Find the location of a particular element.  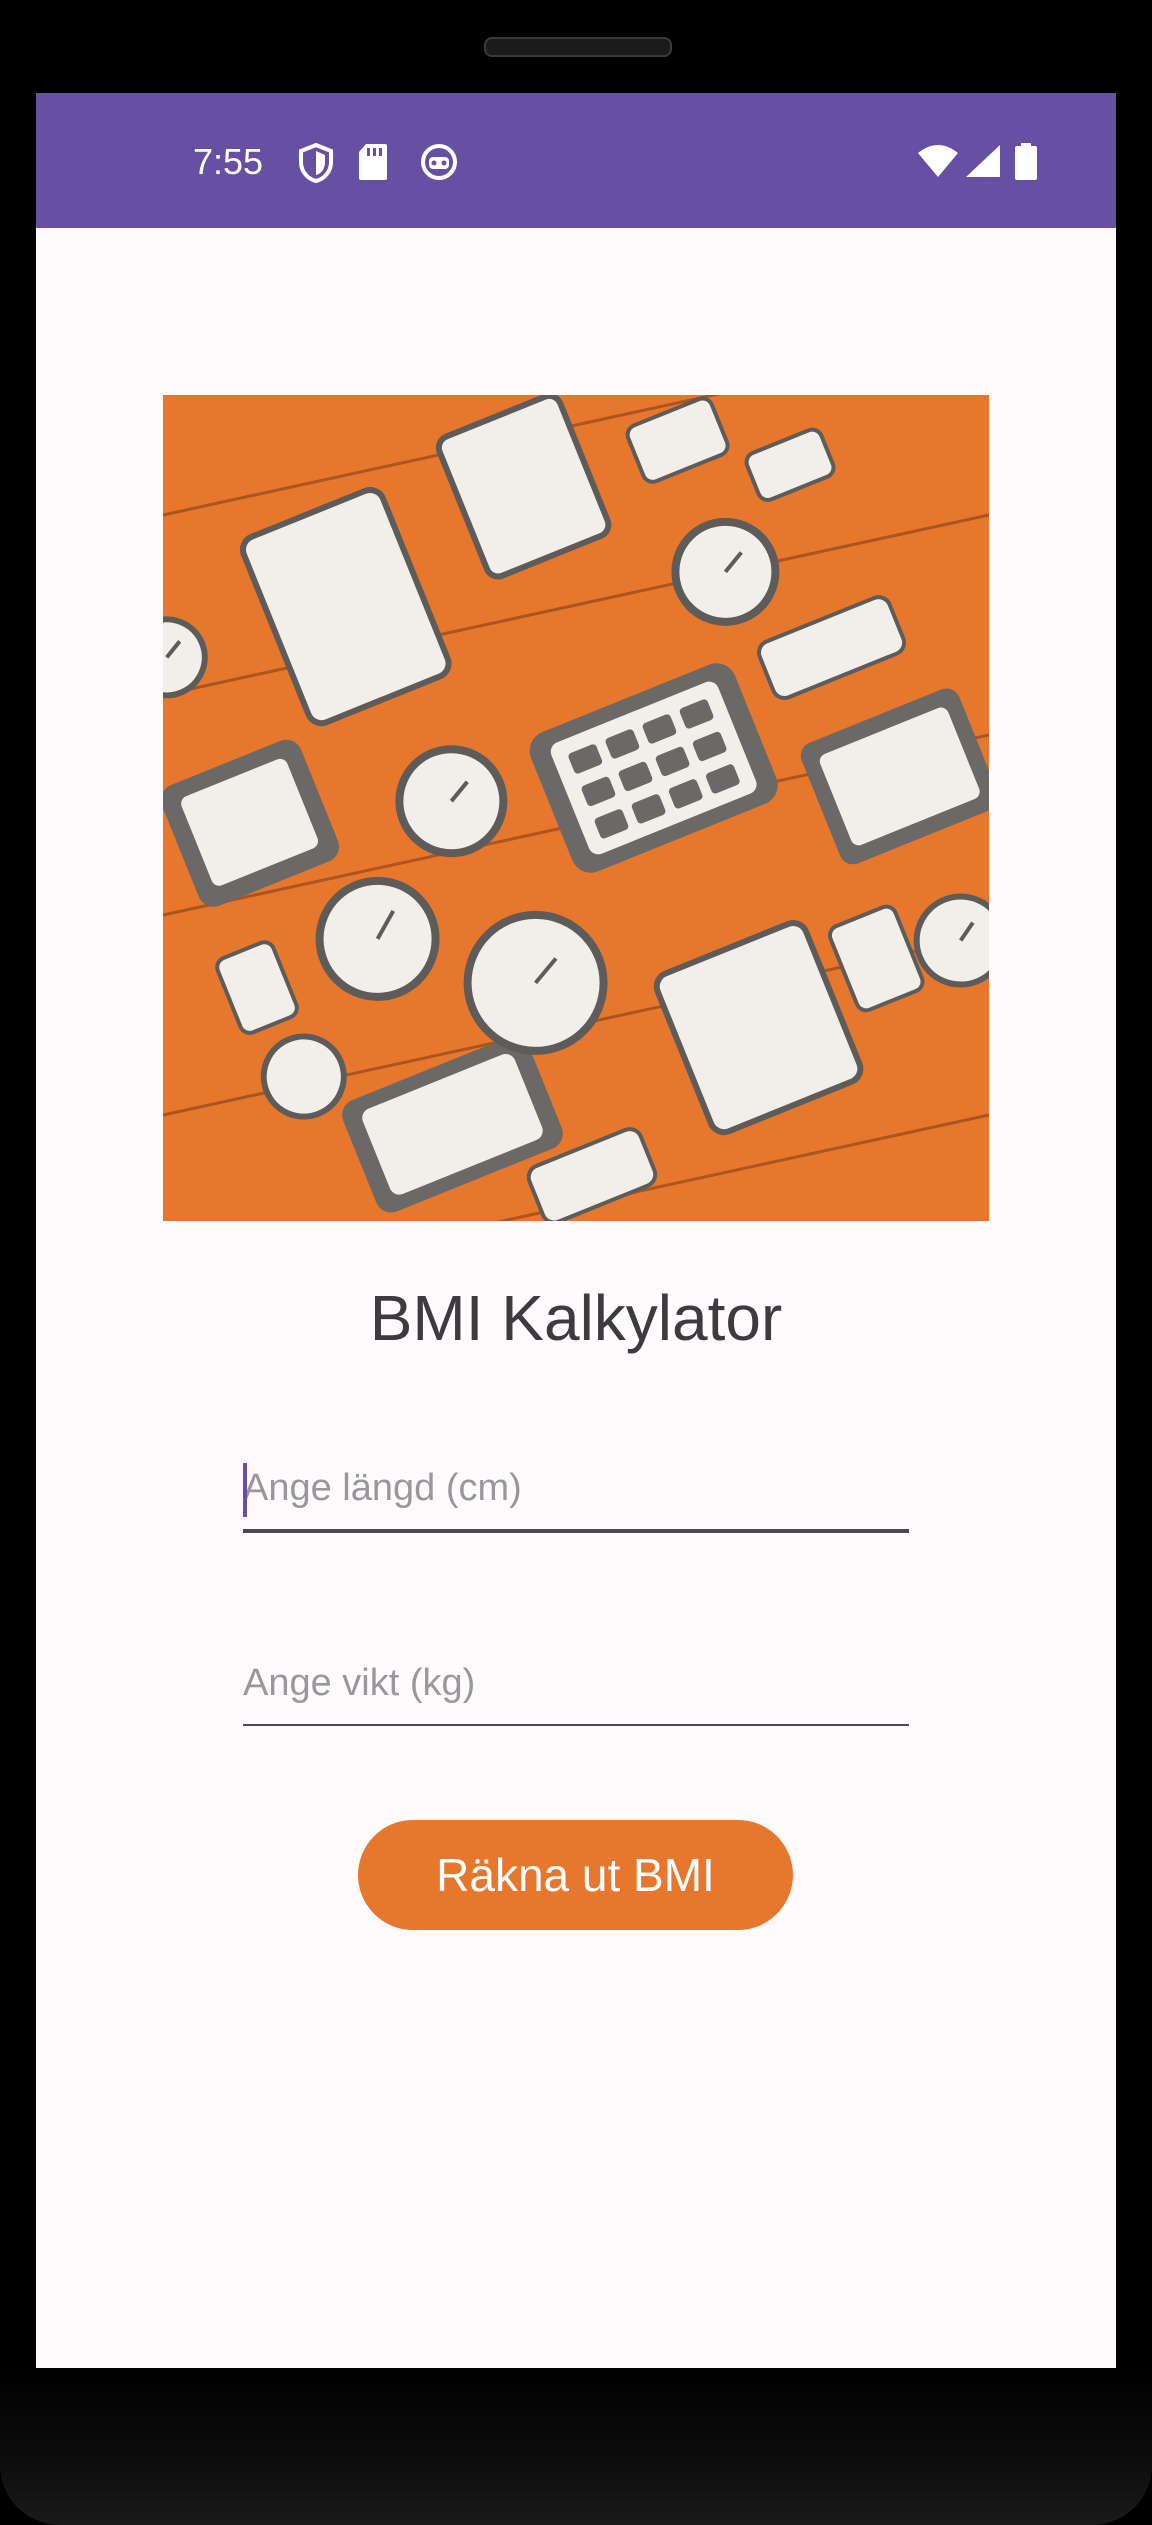

status-time: 7:55 is located at coordinates (228, 161).